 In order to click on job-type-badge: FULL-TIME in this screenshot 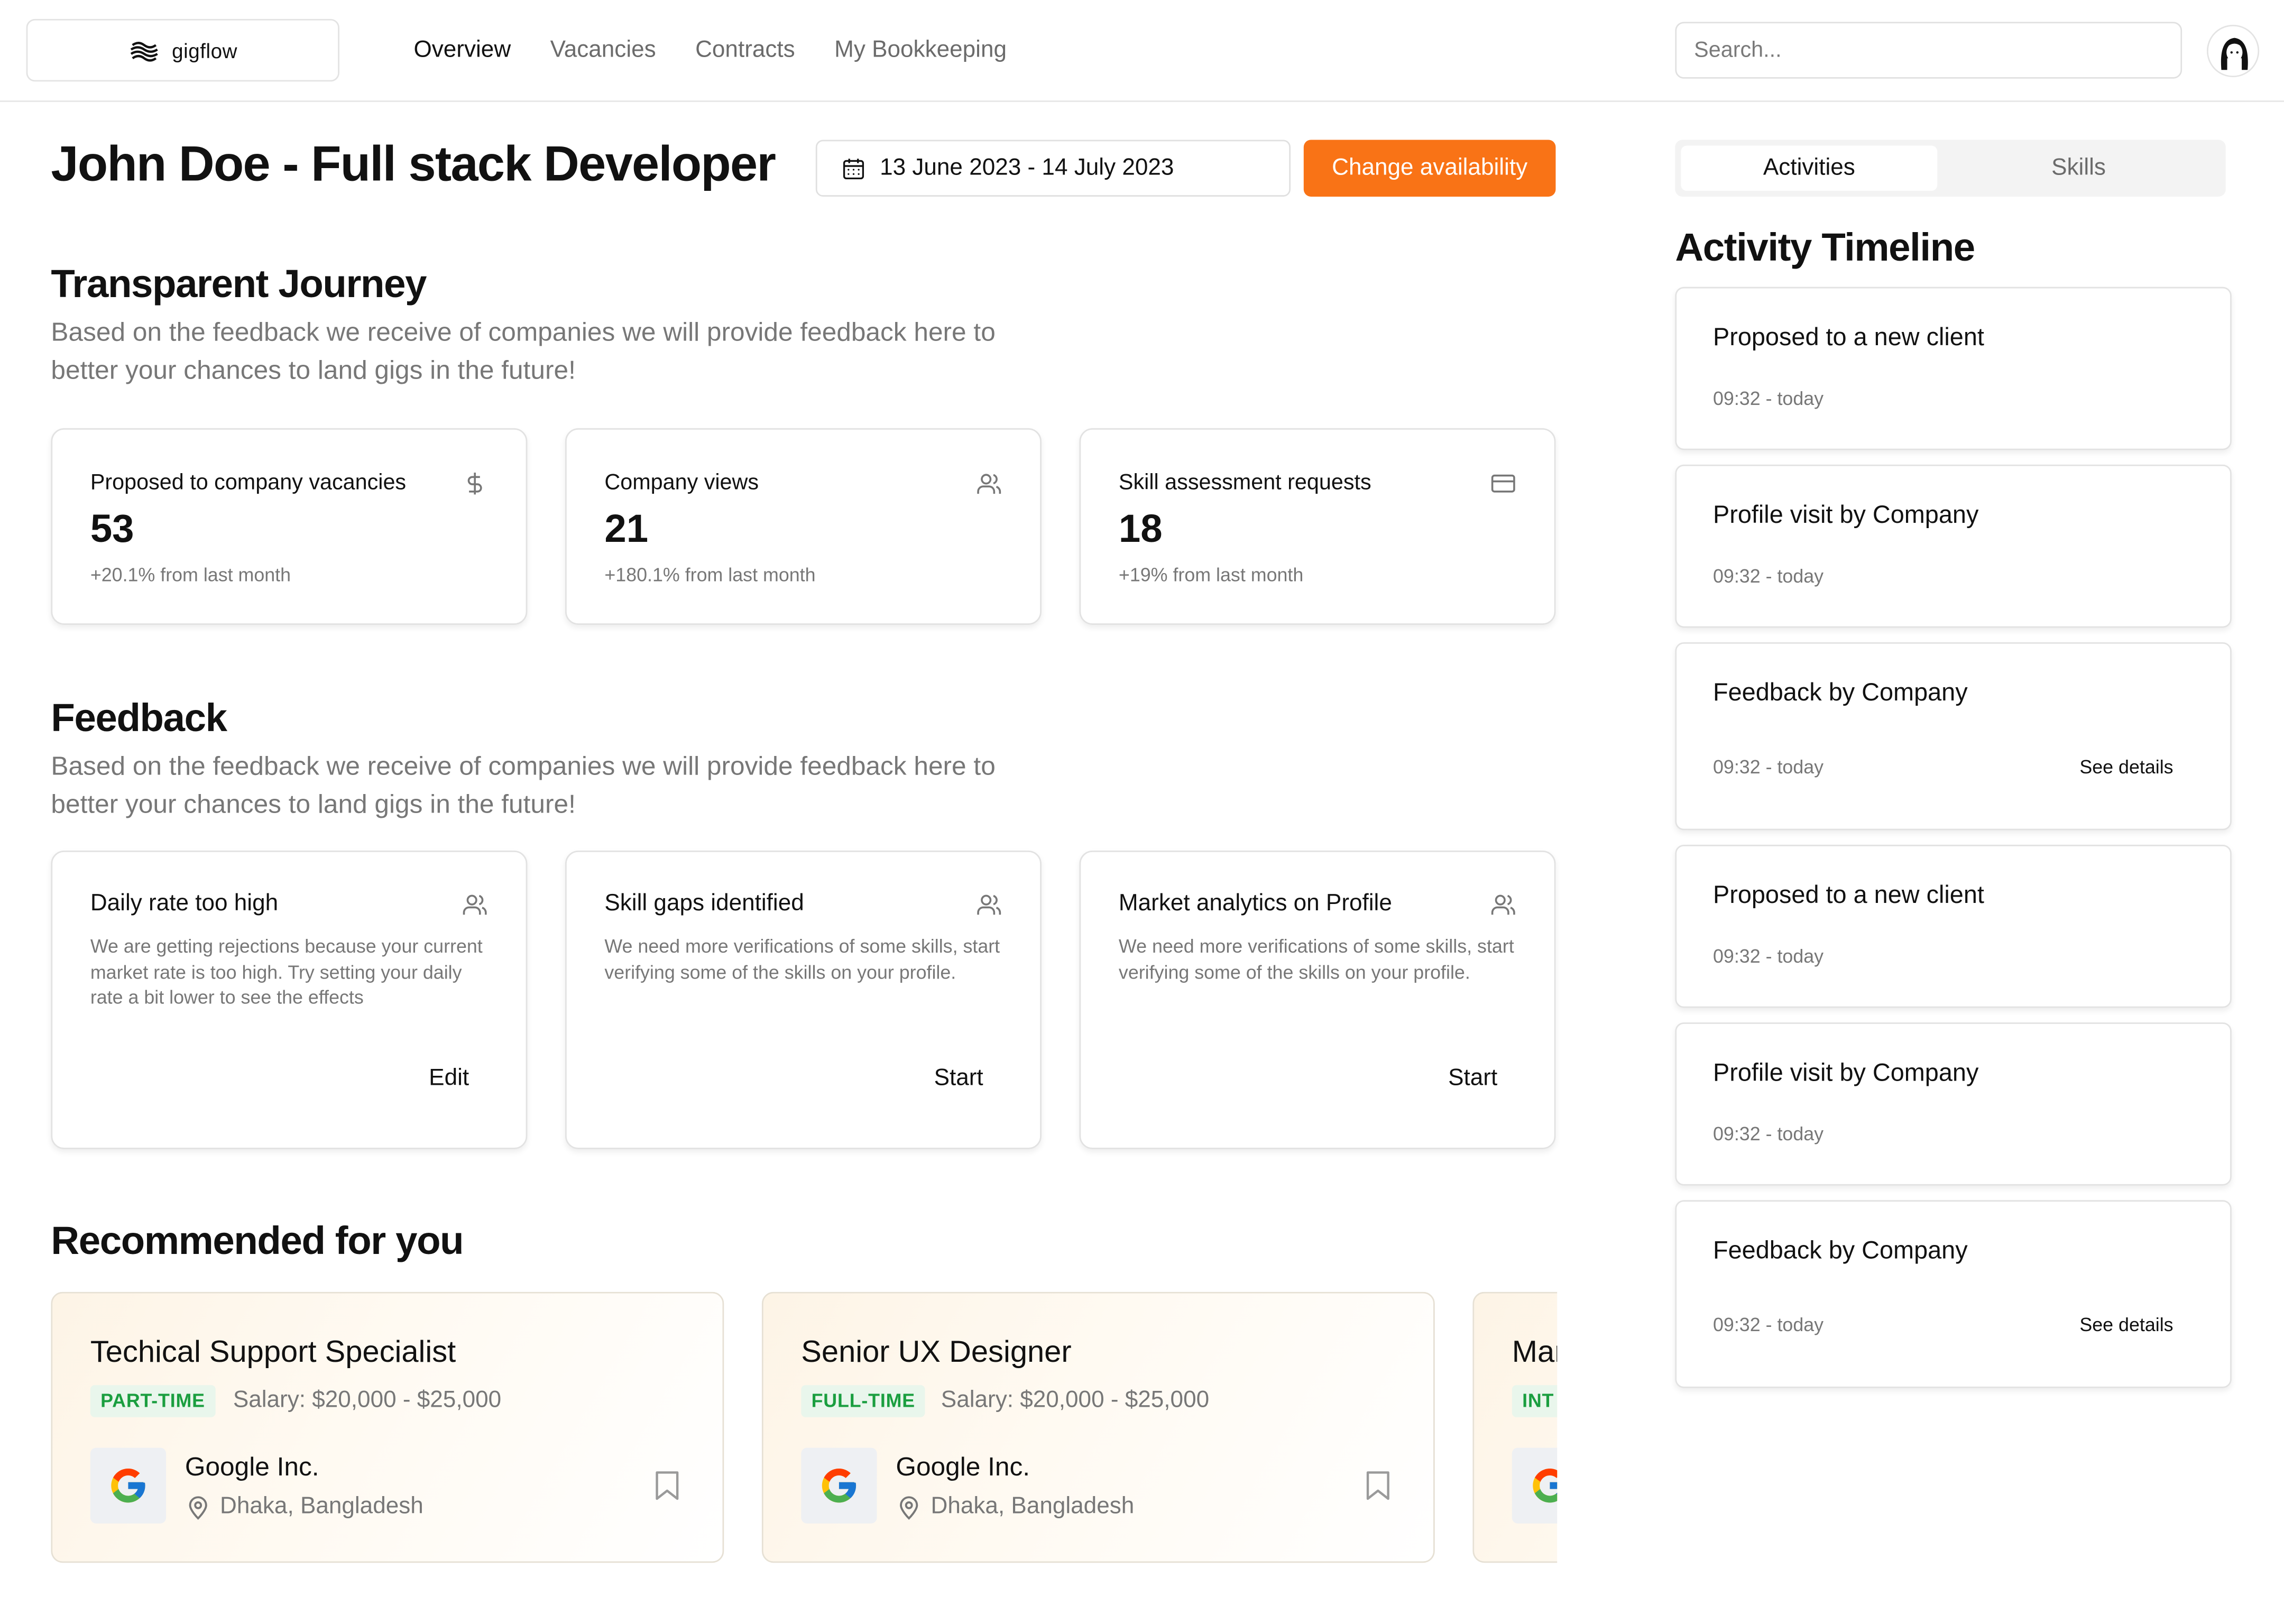, I will do `click(863, 1401)`.